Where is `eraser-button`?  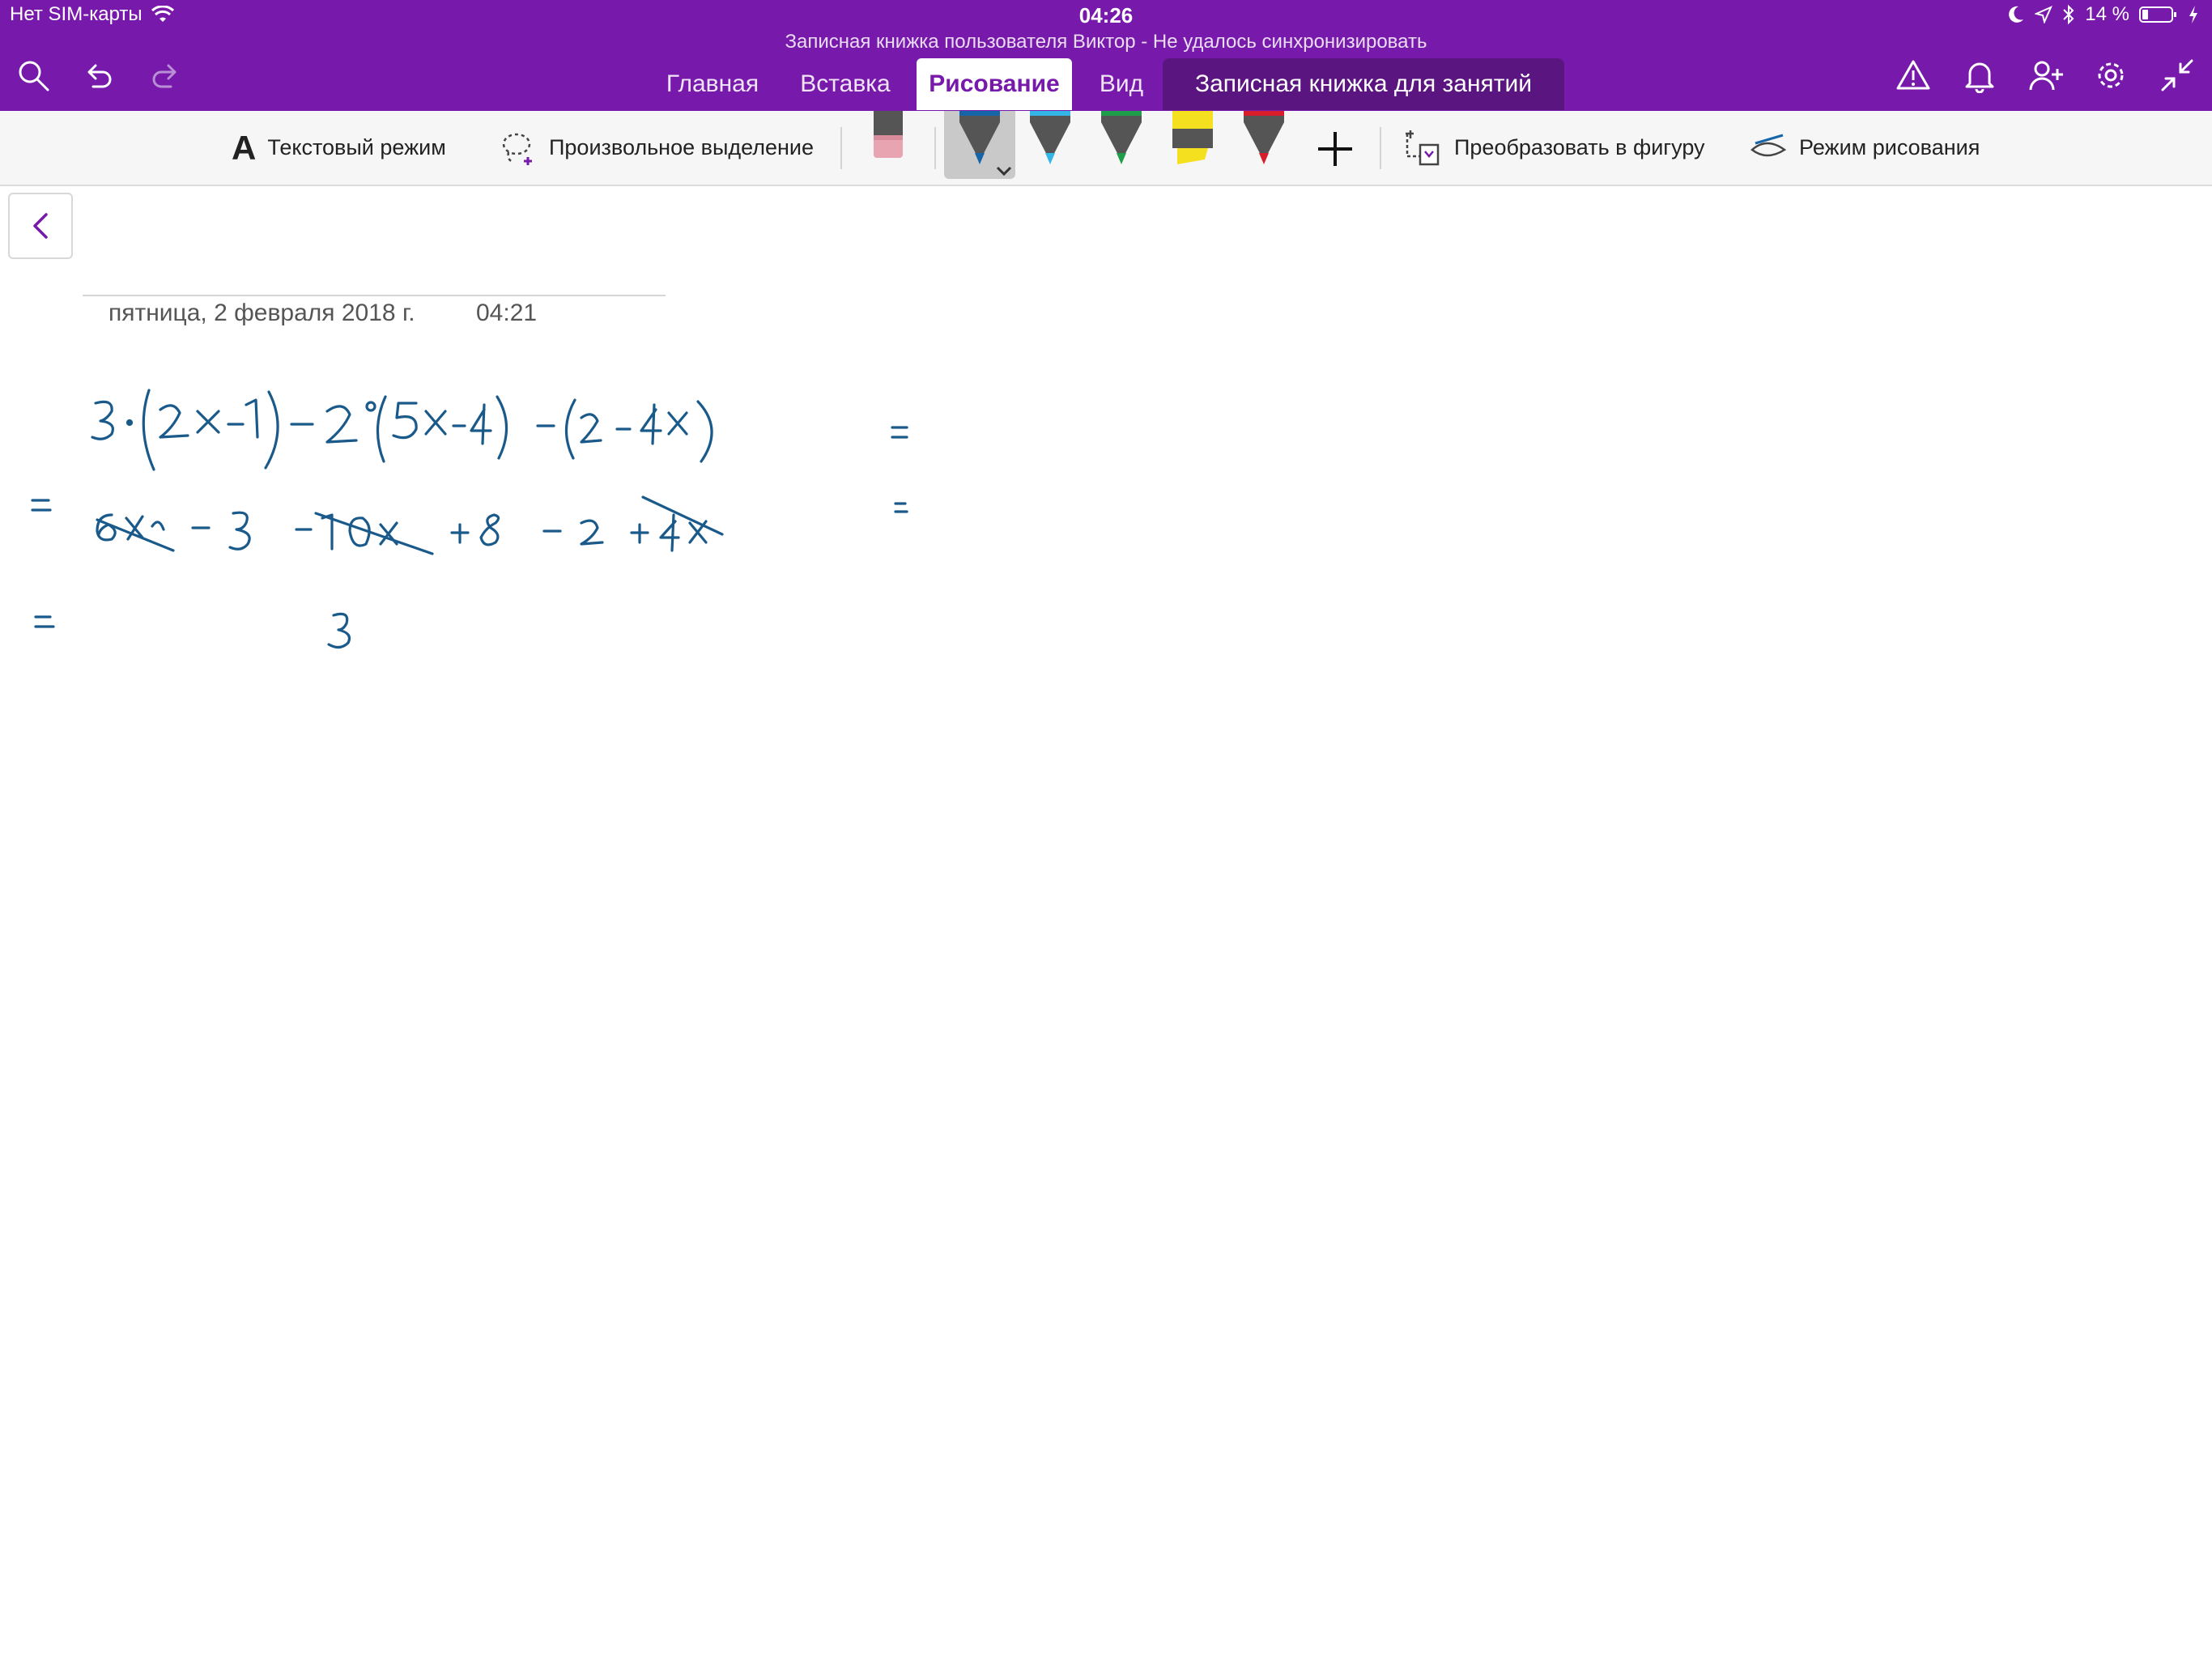 eraser-button is located at coordinates (889, 148).